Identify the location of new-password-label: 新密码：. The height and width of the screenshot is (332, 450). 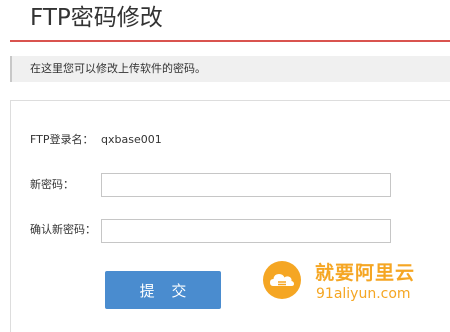
(52, 184).